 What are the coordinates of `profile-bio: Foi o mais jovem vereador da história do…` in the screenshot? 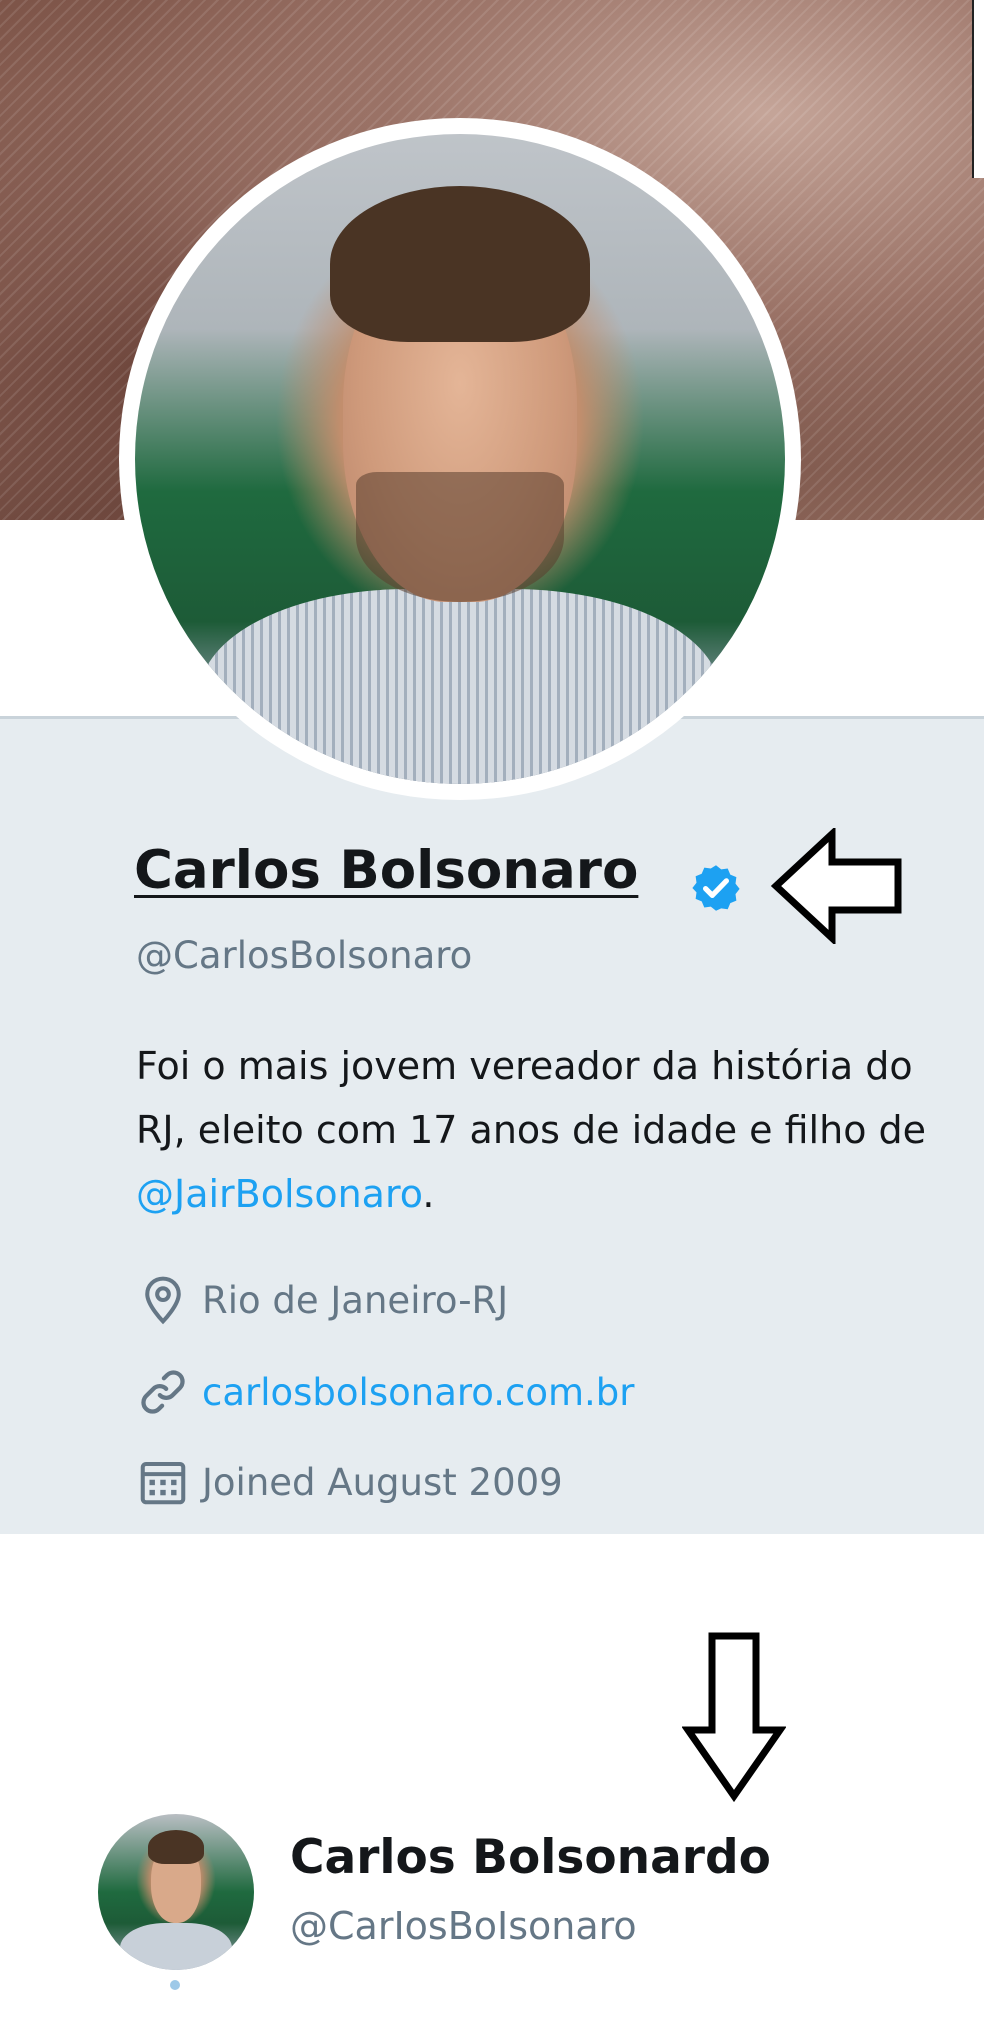 It's located at (560, 1130).